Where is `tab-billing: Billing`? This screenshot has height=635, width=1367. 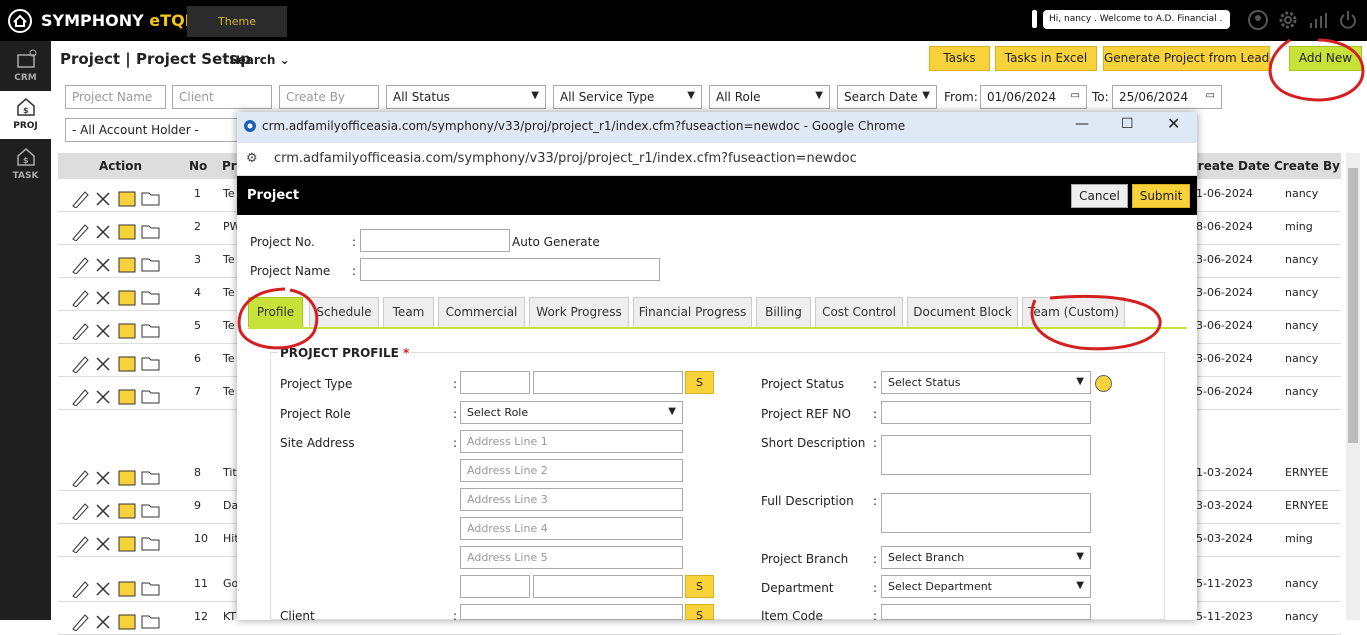
tab-billing: Billing is located at coordinates (783, 312).